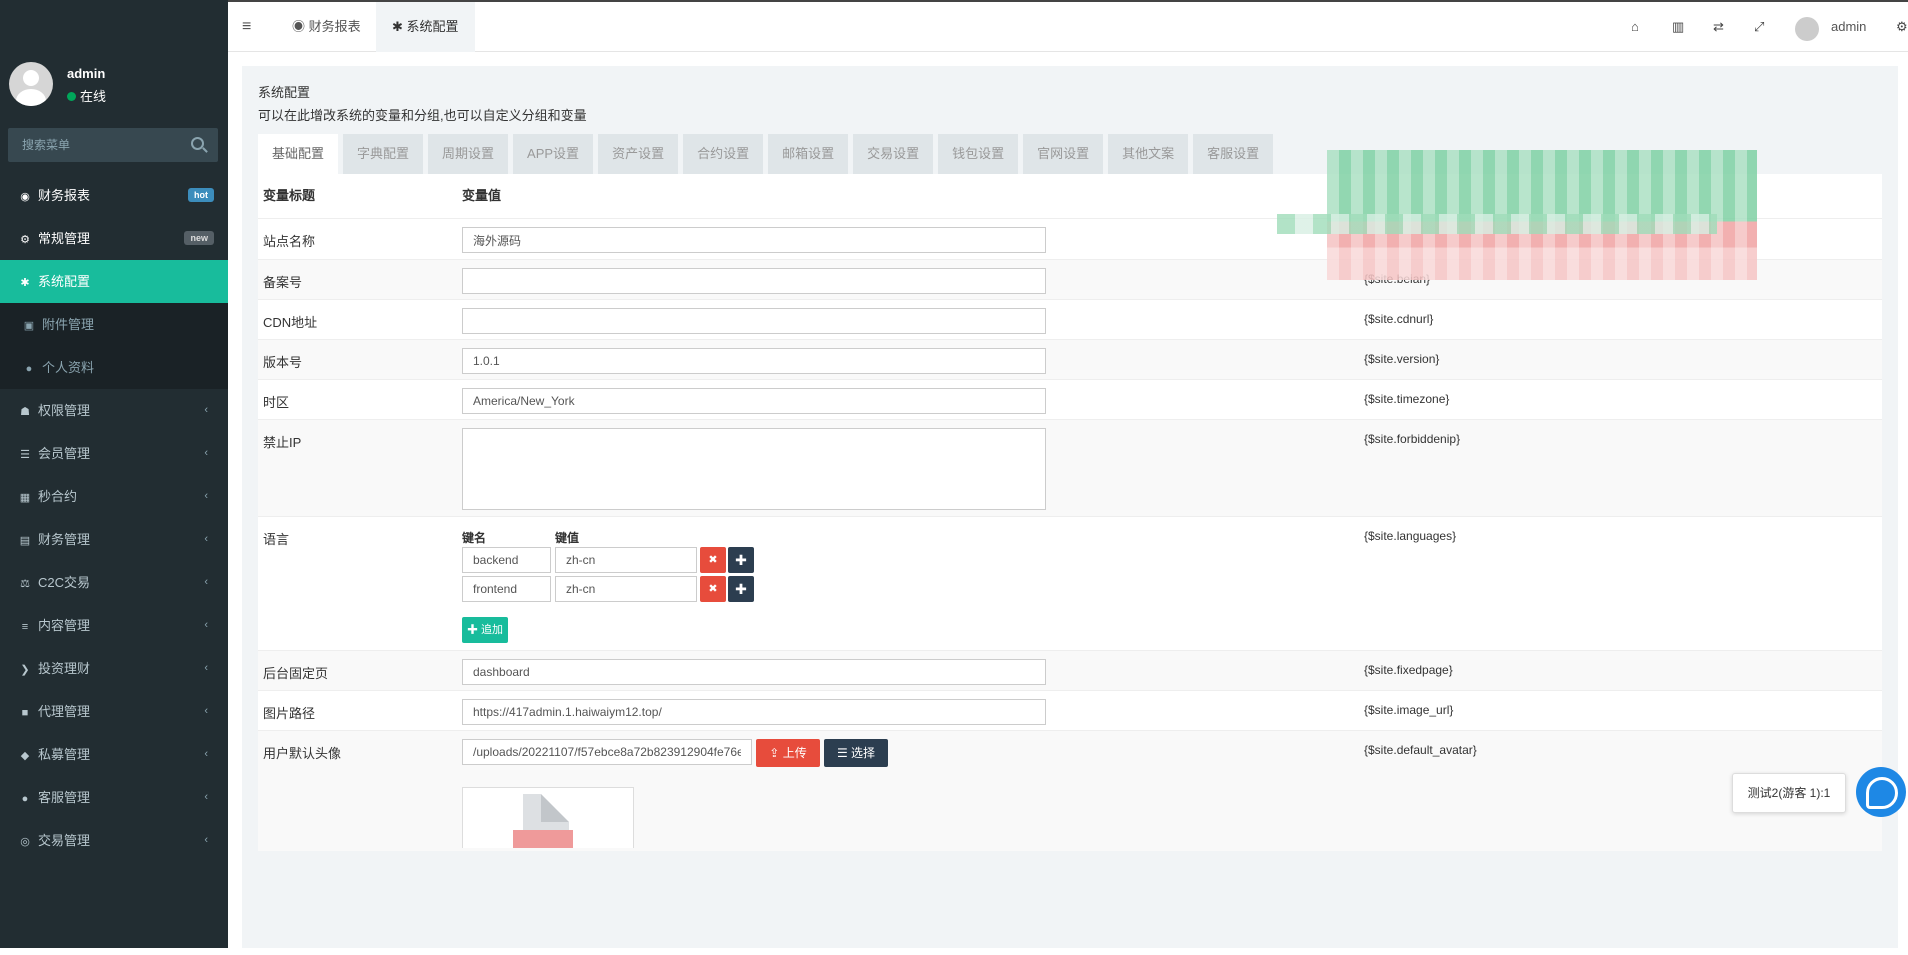 Image resolution: width=1908 pixels, height=955 pixels. What do you see at coordinates (114, 410) in the screenshot?
I see `sidebar-item-auth: ☗ 权限管理 ‹` at bounding box center [114, 410].